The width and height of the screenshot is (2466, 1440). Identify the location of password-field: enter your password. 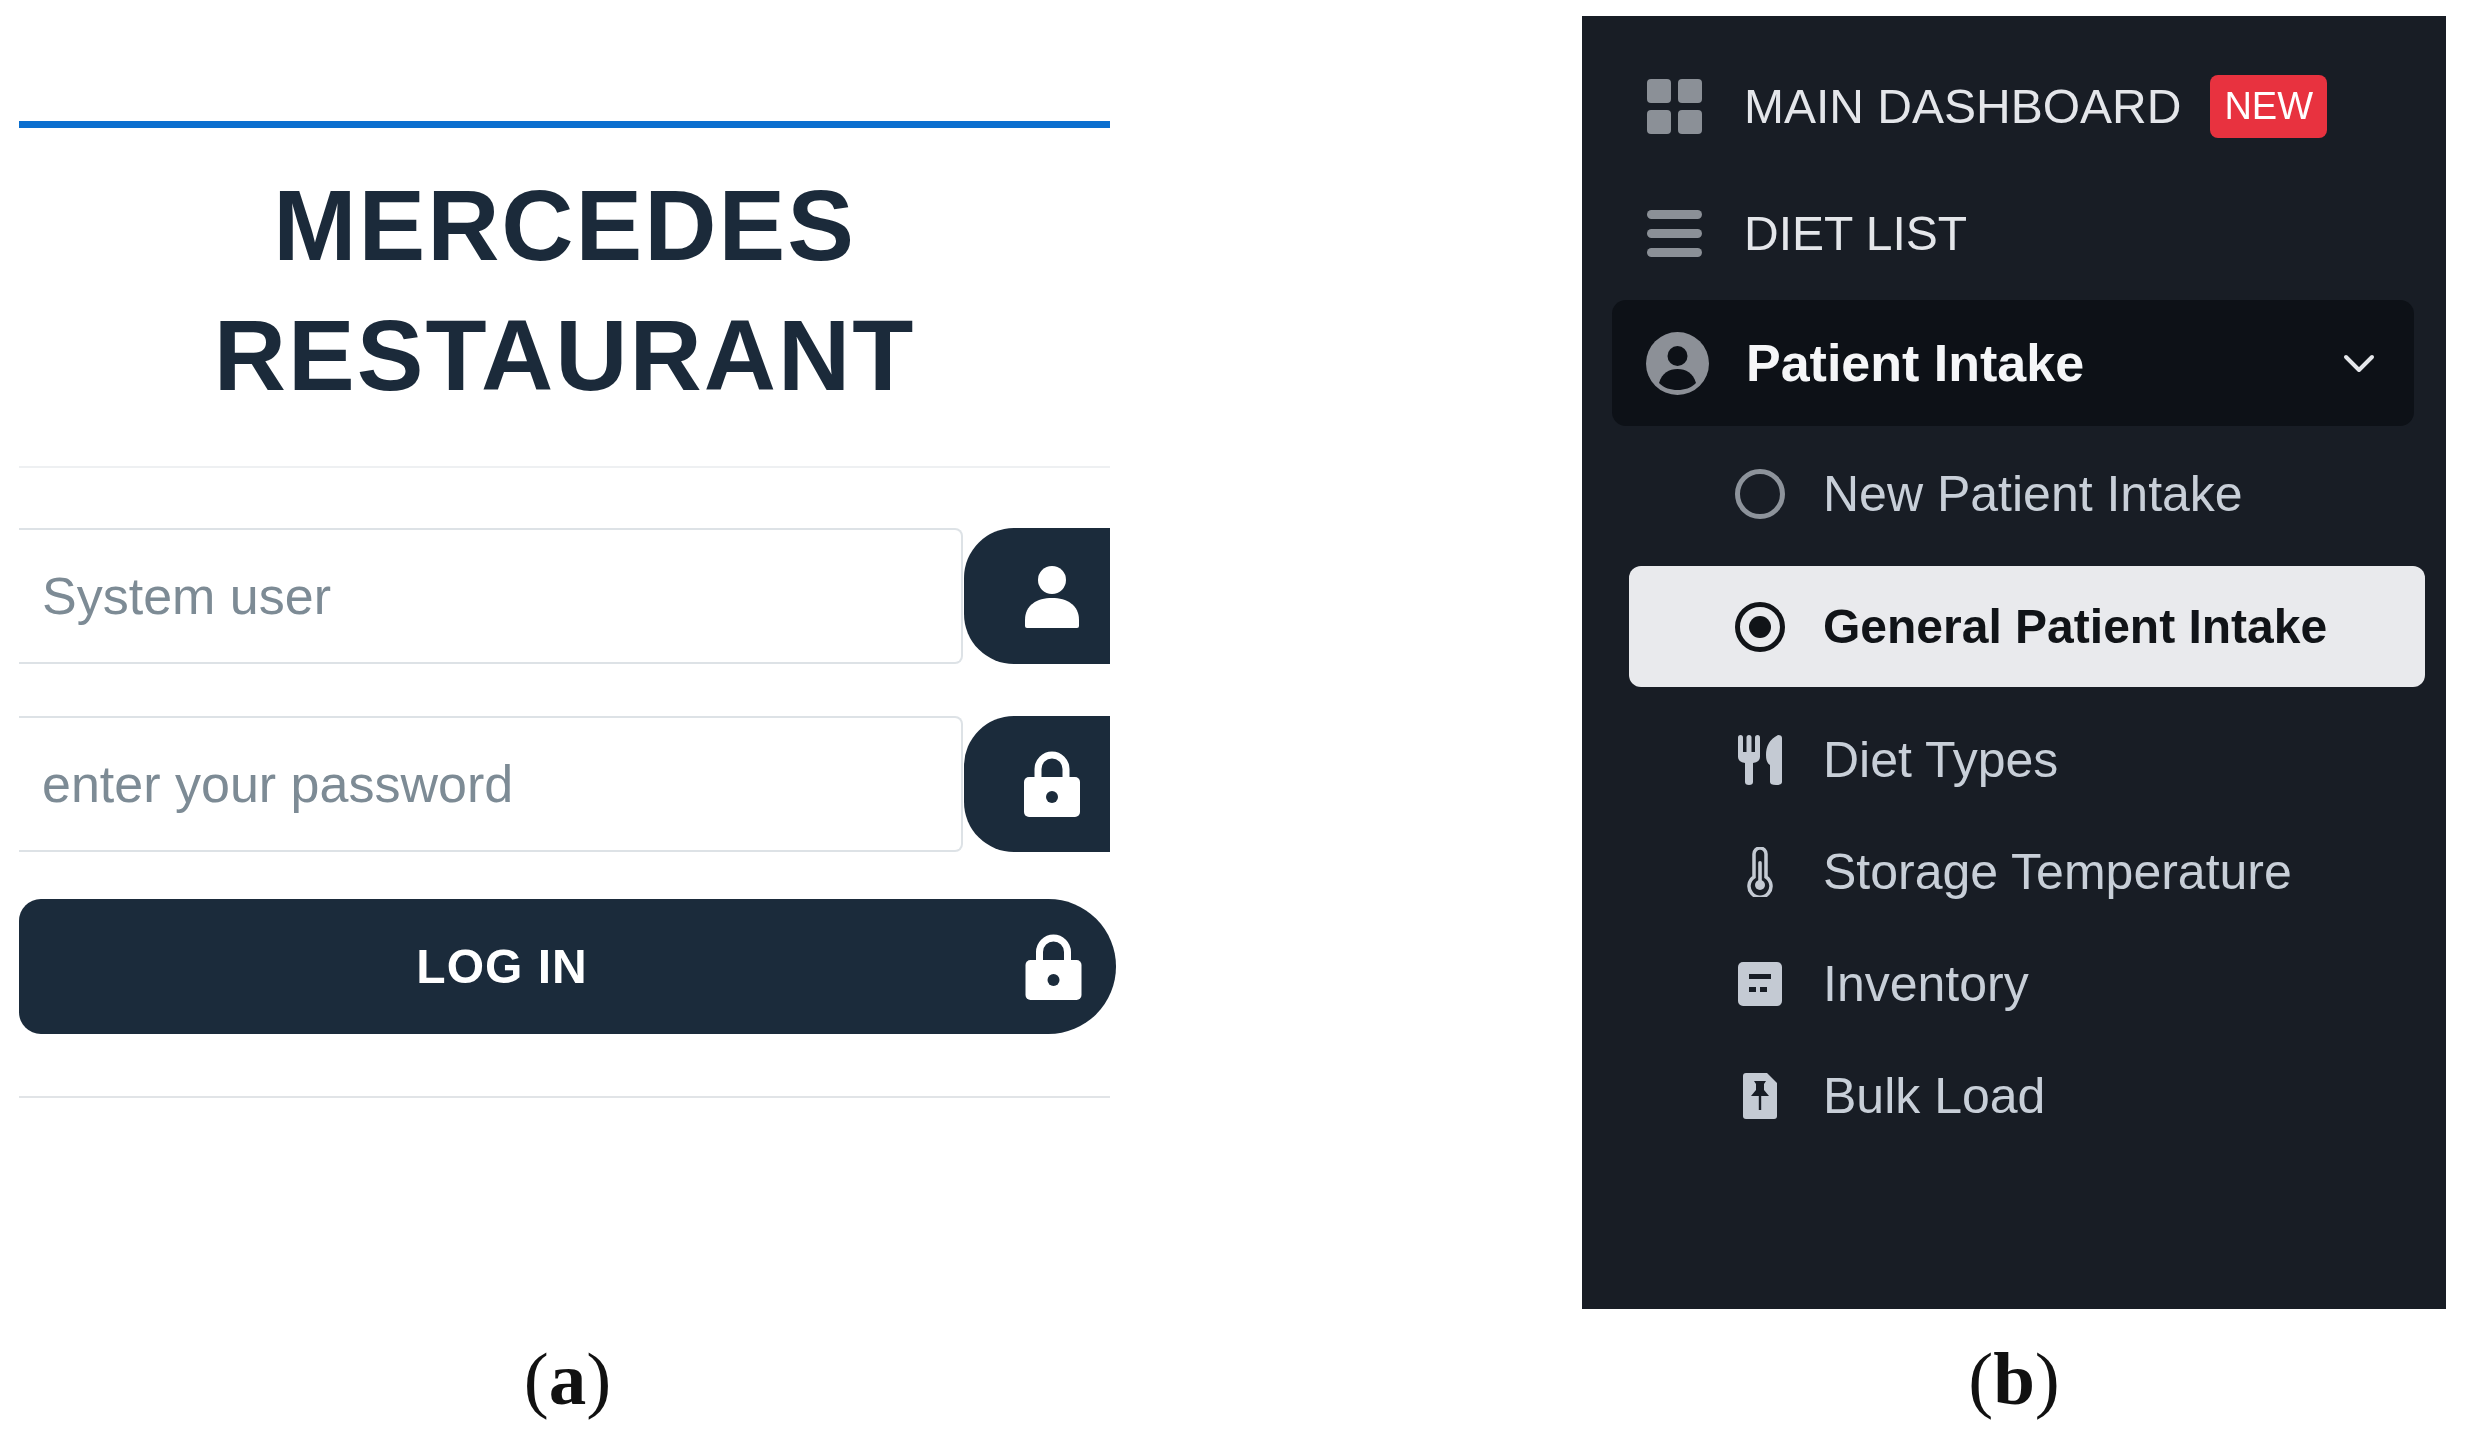
(491, 784).